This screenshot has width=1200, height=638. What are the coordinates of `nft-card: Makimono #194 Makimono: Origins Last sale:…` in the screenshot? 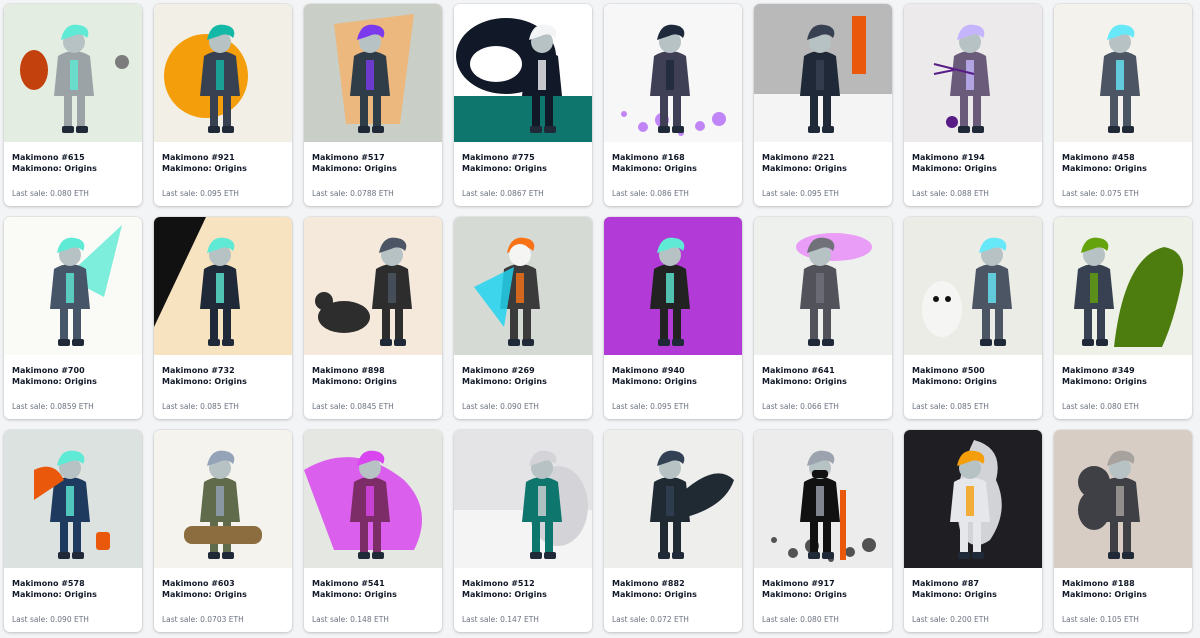 It's located at (973, 105).